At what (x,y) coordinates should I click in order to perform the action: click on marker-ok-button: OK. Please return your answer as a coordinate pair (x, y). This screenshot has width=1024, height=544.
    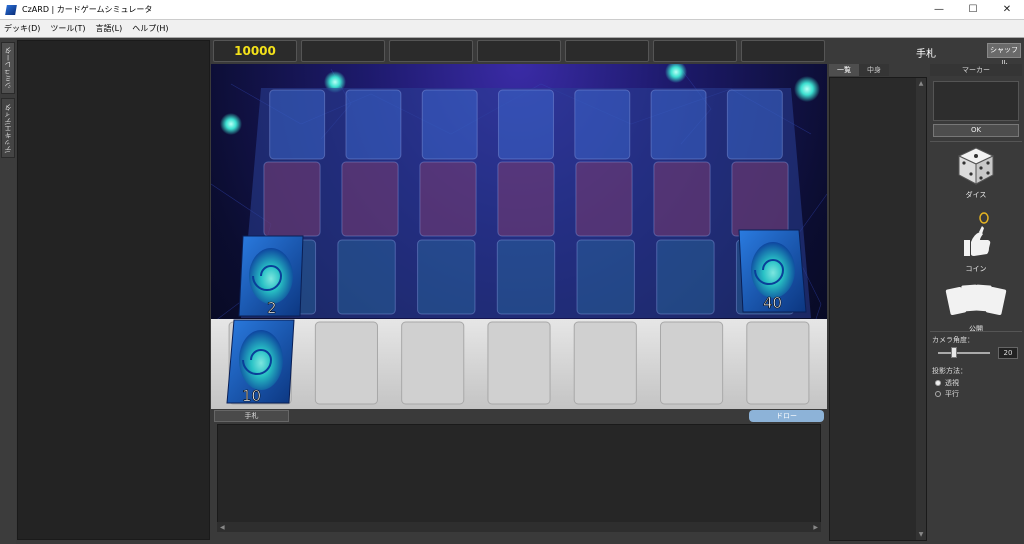
    Looking at the image, I should click on (976, 130).